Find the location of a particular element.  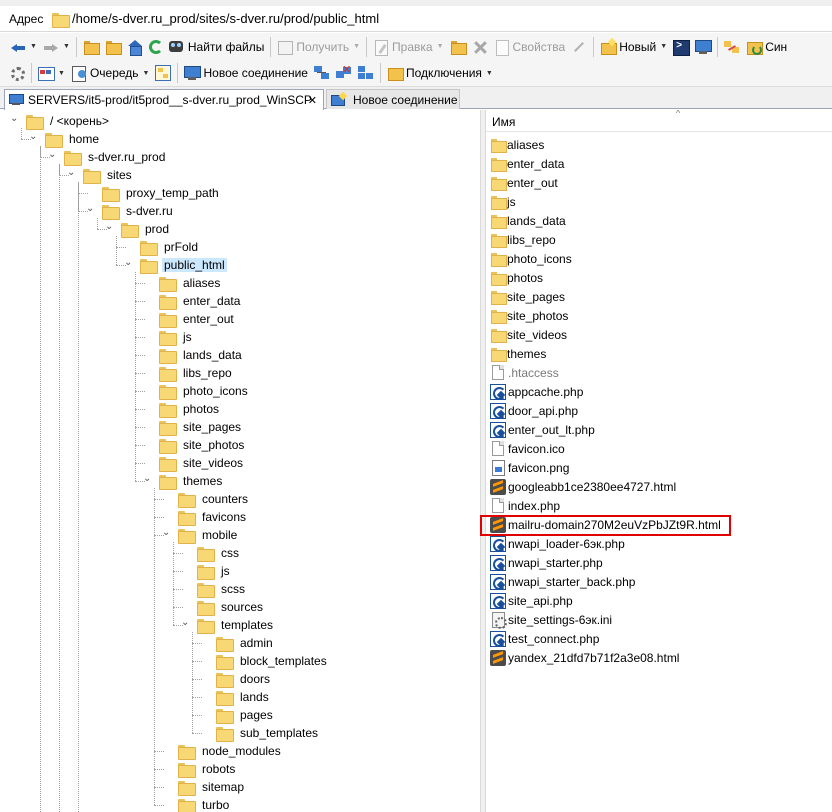

find-files-button: Найти файлы is located at coordinates (216, 47).